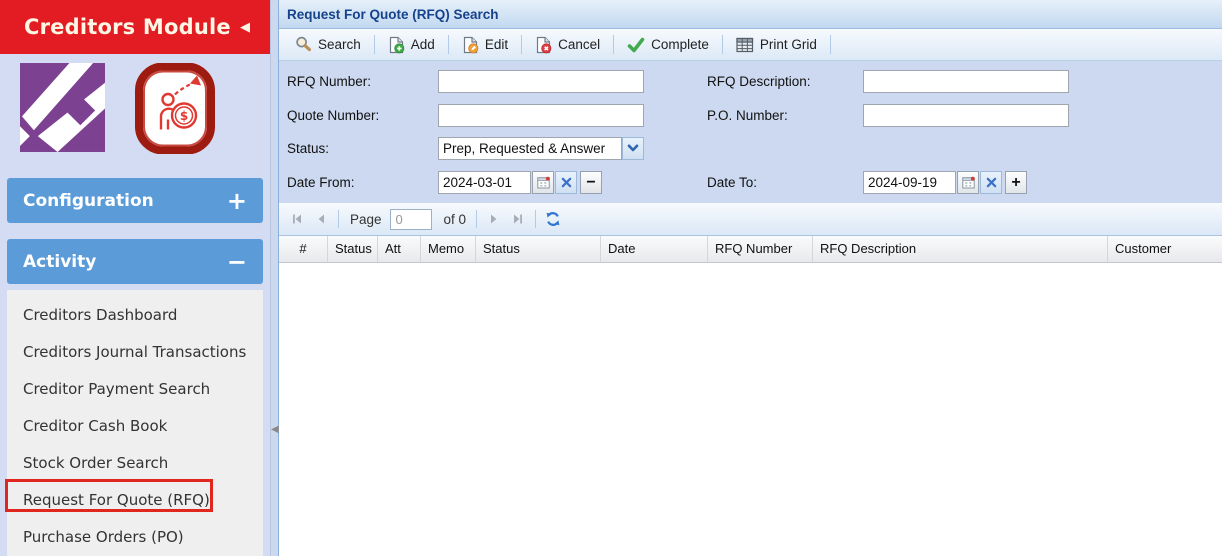 Image resolution: width=1222 pixels, height=556 pixels. What do you see at coordinates (471, 44) in the screenshot?
I see `doc-edit-icon` at bounding box center [471, 44].